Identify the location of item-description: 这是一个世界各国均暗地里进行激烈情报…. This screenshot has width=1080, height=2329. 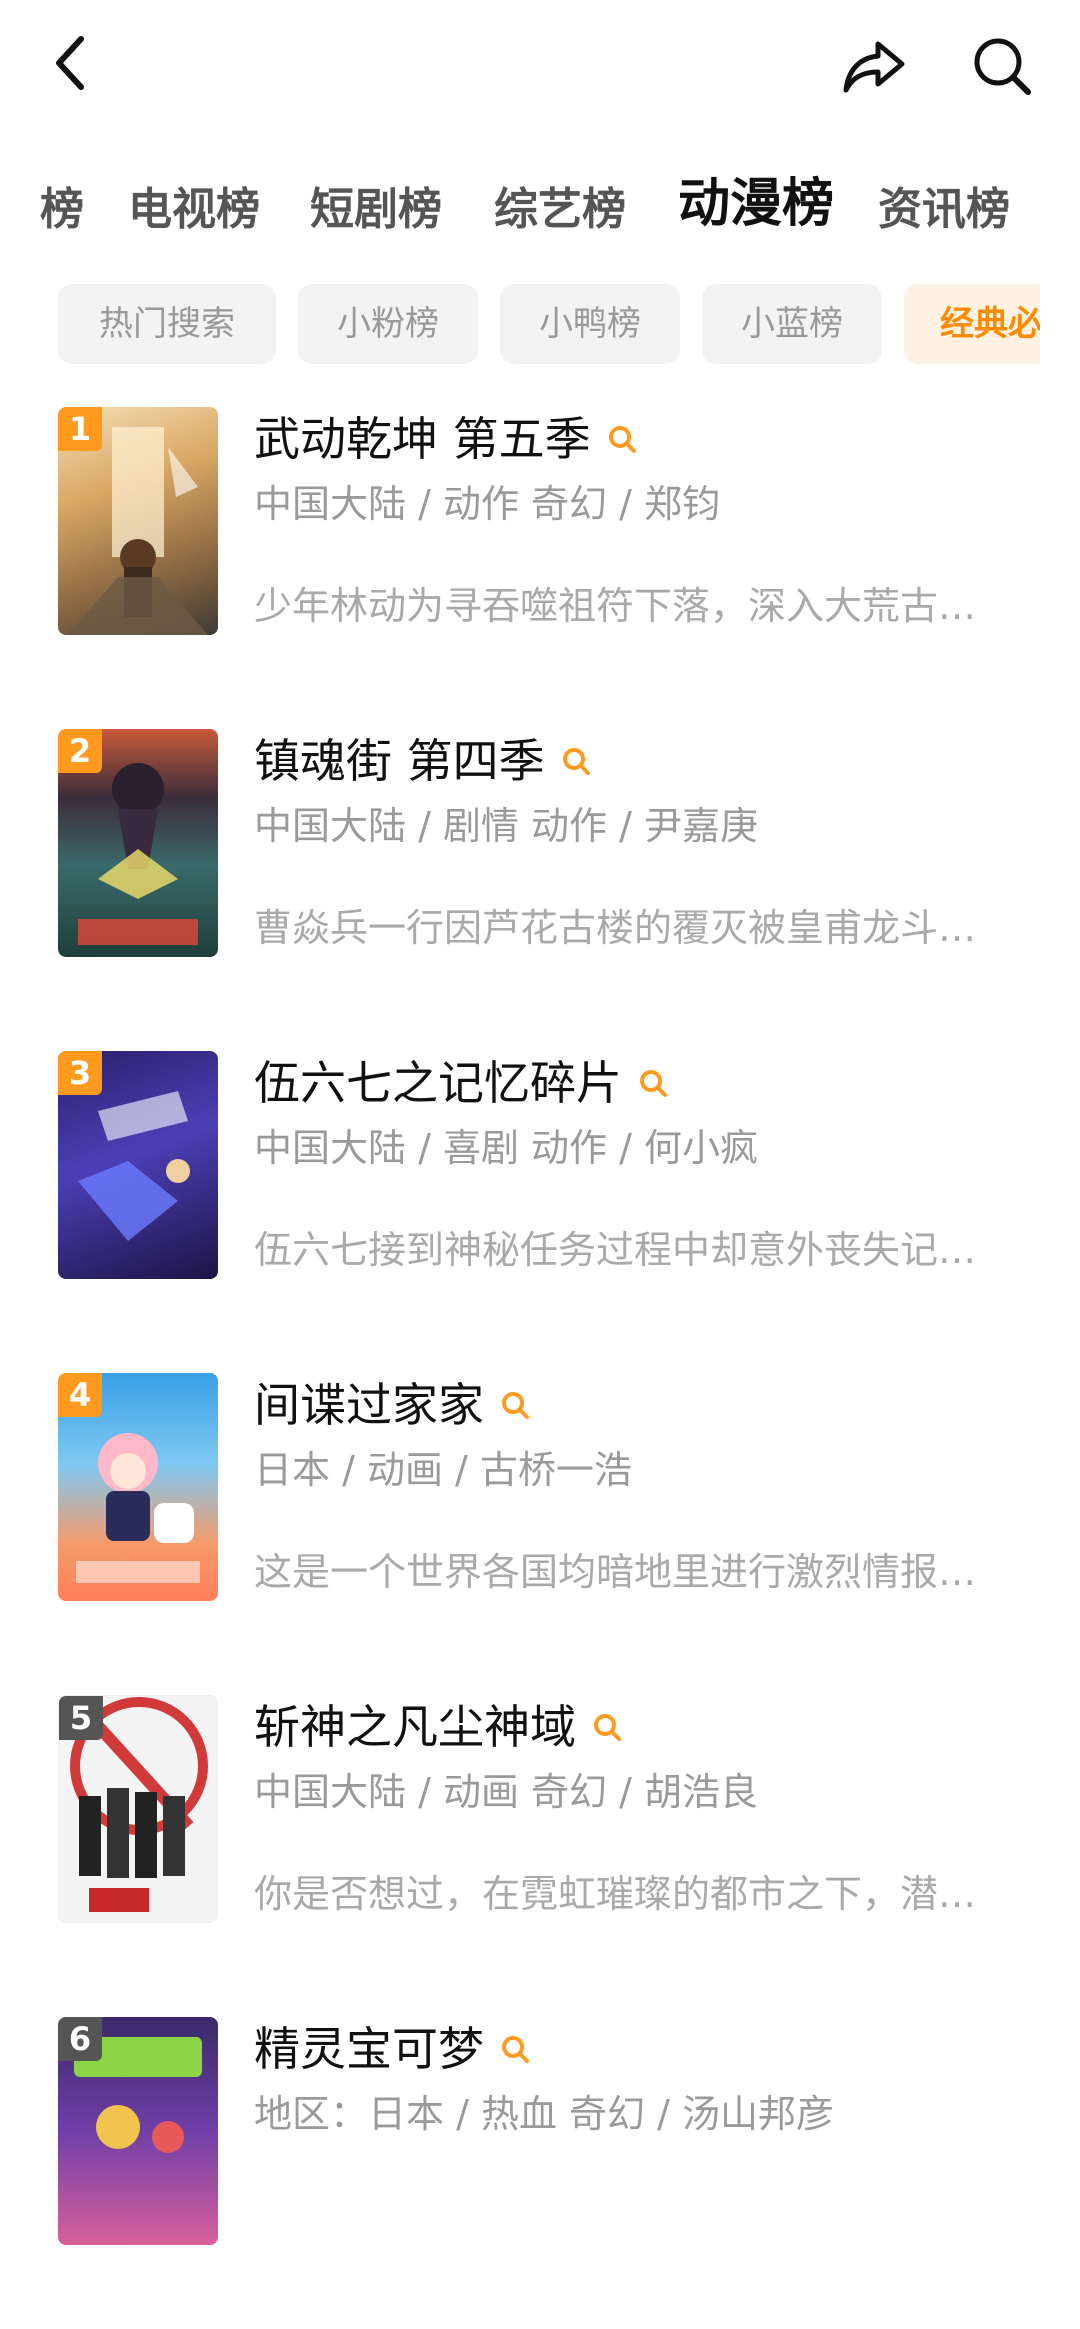
(615, 1572).